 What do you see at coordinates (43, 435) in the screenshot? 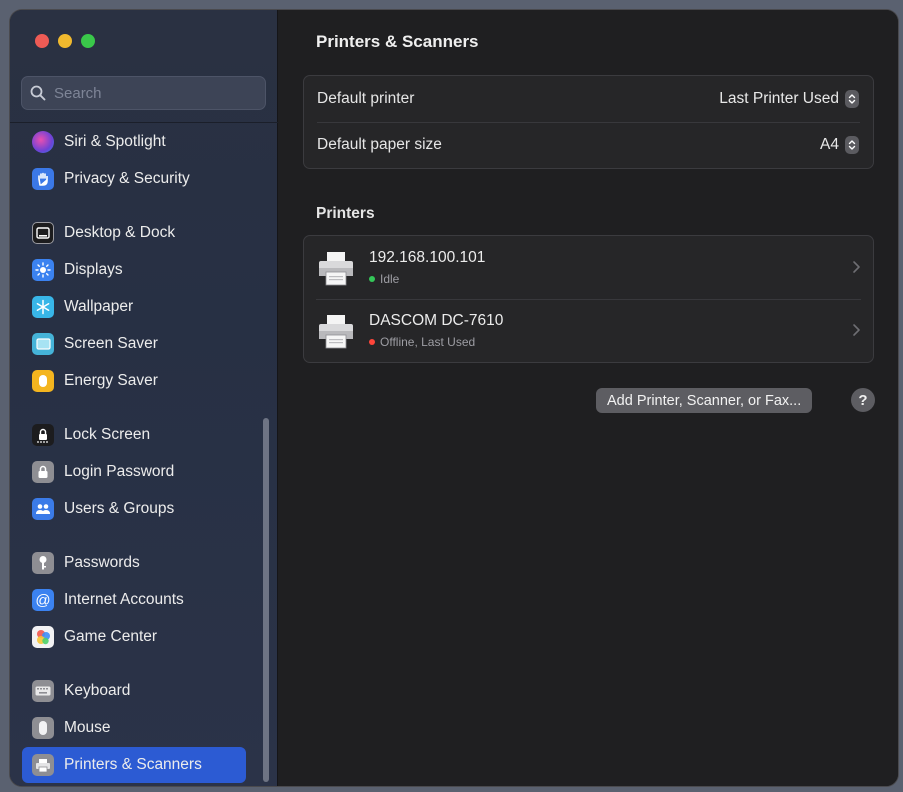
I see `lock-screen-icon` at bounding box center [43, 435].